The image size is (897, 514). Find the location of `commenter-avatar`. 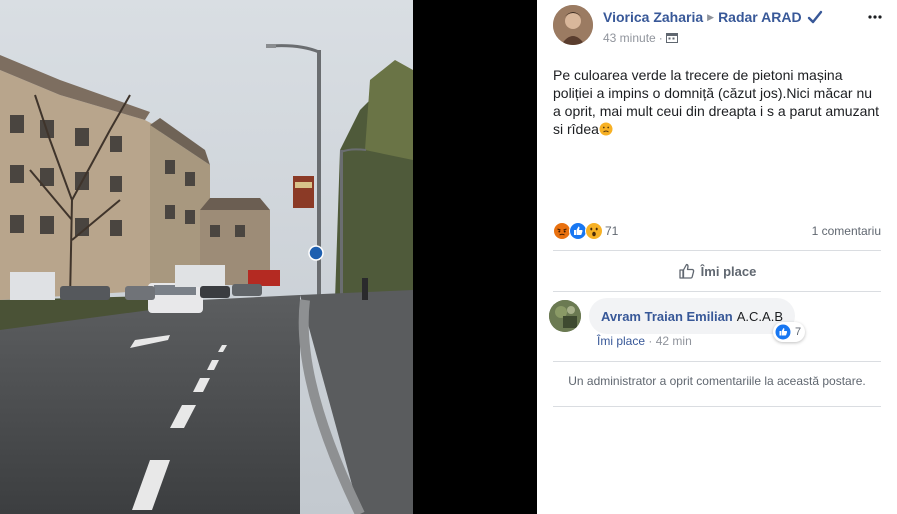

commenter-avatar is located at coordinates (565, 316).